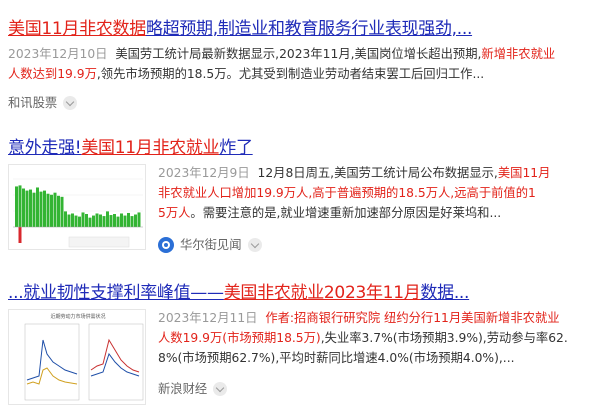 This screenshot has height=408, width=601. I want to click on snippet-highlight: 5万人, so click(174, 213).